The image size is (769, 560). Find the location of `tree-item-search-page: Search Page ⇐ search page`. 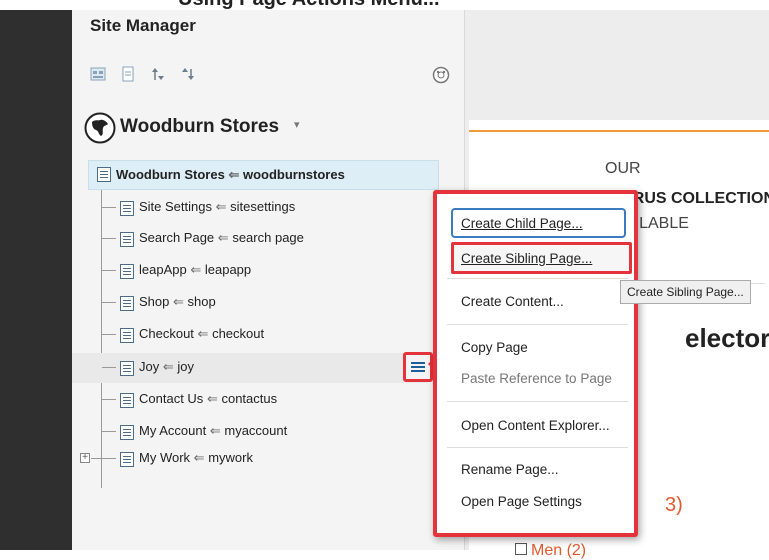

tree-item-search-page: Search Page ⇐ search page is located at coordinates (268, 239).